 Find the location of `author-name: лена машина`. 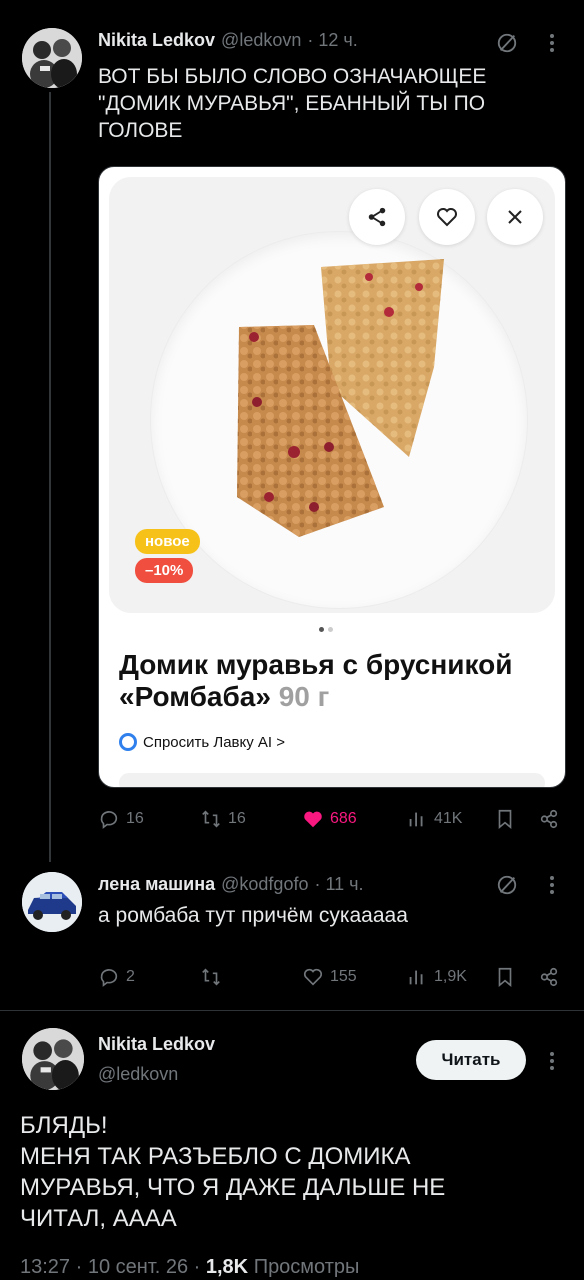

author-name: лена машина is located at coordinates (156, 884).